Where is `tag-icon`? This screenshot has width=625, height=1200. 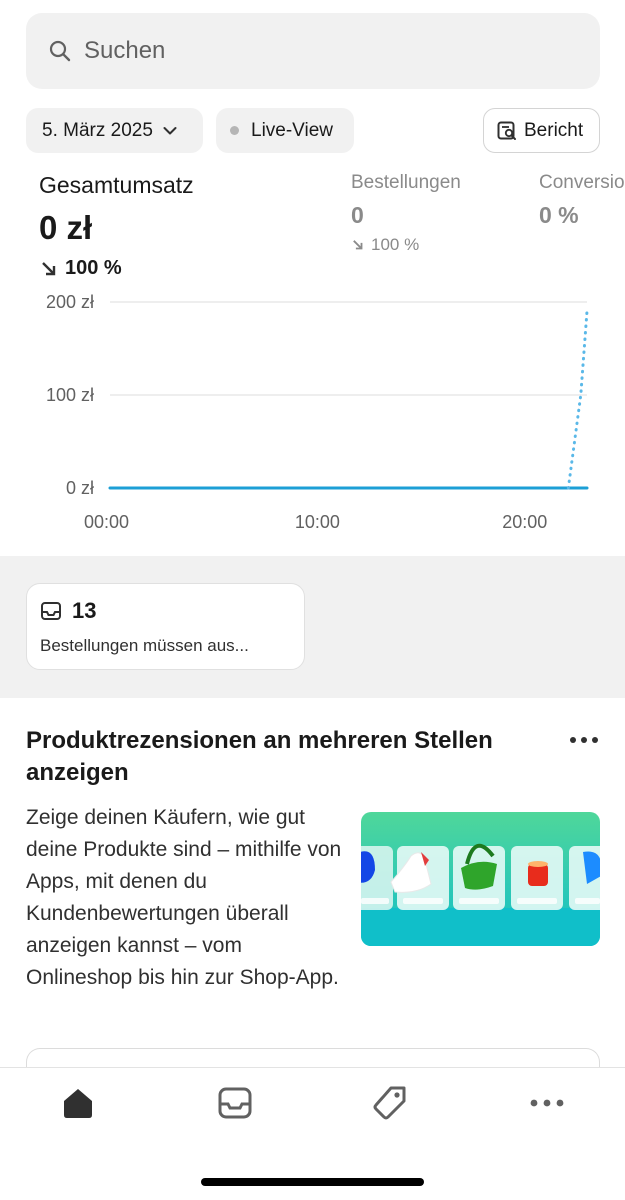 tag-icon is located at coordinates (390, 1103).